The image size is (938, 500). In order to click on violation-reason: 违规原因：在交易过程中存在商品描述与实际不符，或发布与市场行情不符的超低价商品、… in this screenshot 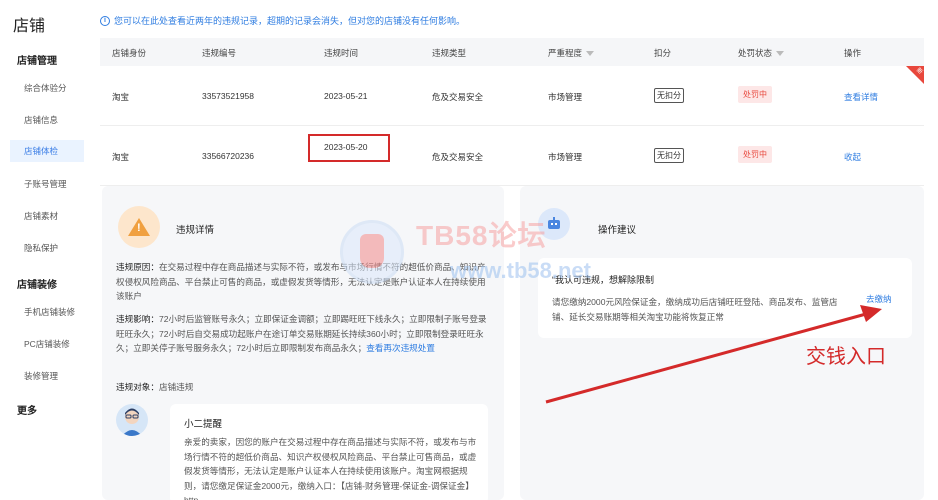, I will do `click(305, 282)`.